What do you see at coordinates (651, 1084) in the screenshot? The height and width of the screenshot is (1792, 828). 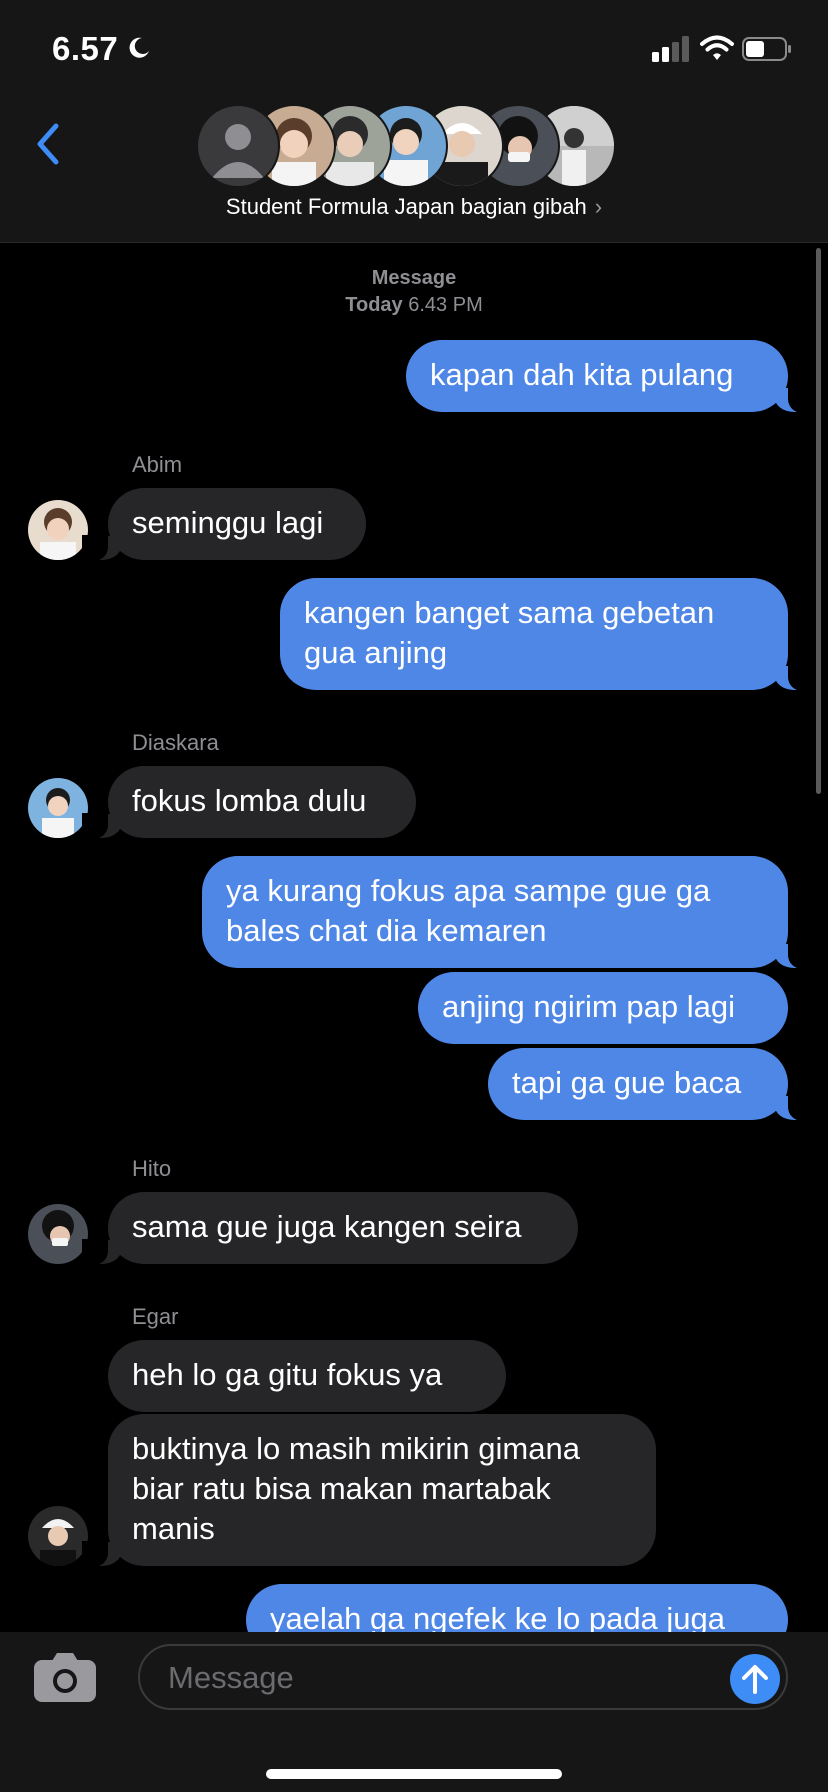 I see `message-bubble-outgoing: tapi ga gue baca` at bounding box center [651, 1084].